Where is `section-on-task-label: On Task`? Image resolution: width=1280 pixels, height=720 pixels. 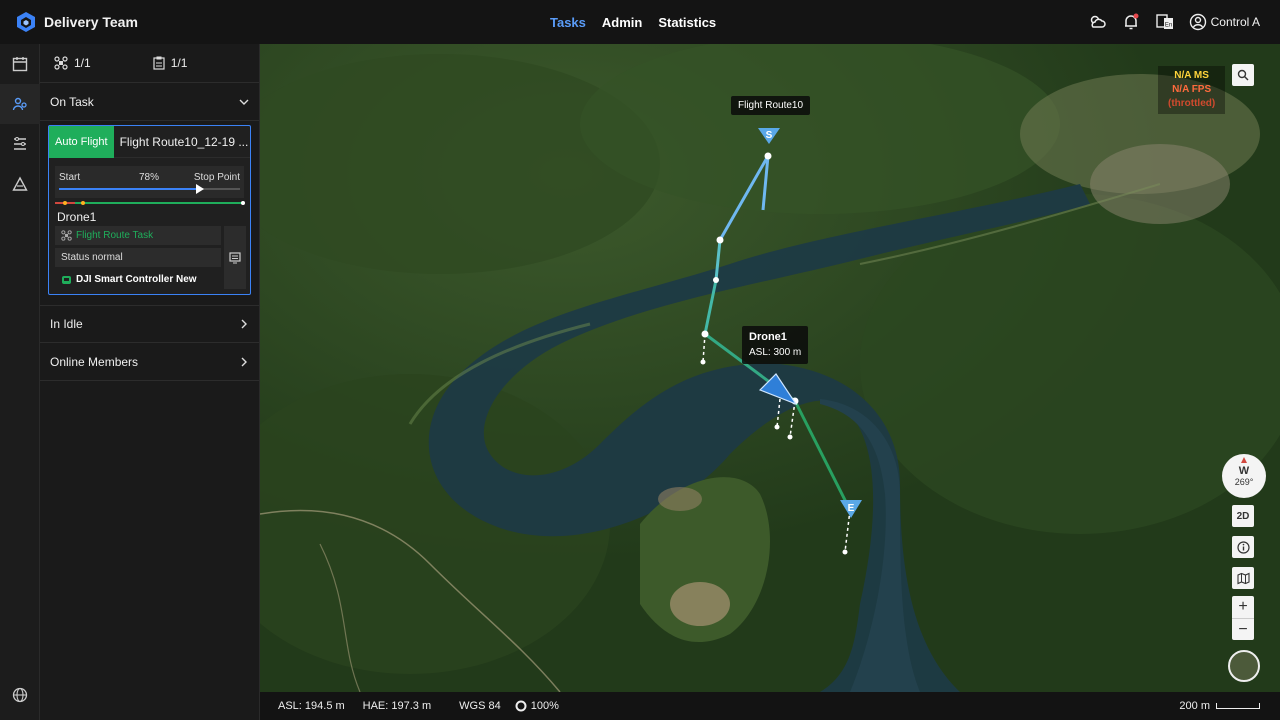 section-on-task-label: On Task is located at coordinates (72, 101).